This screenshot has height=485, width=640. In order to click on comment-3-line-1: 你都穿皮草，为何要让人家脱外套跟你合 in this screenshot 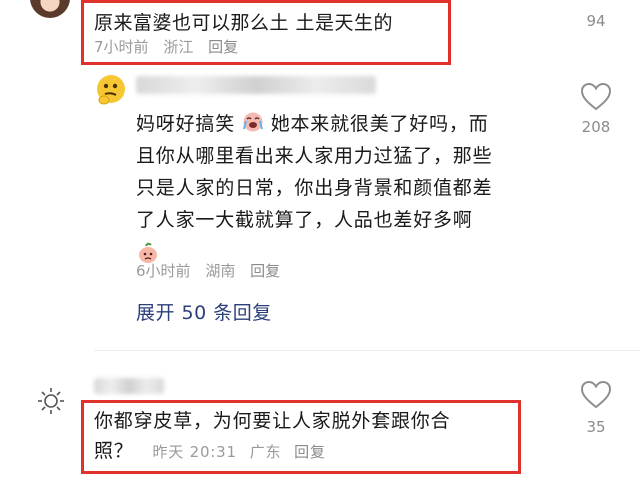, I will do `click(272, 421)`.